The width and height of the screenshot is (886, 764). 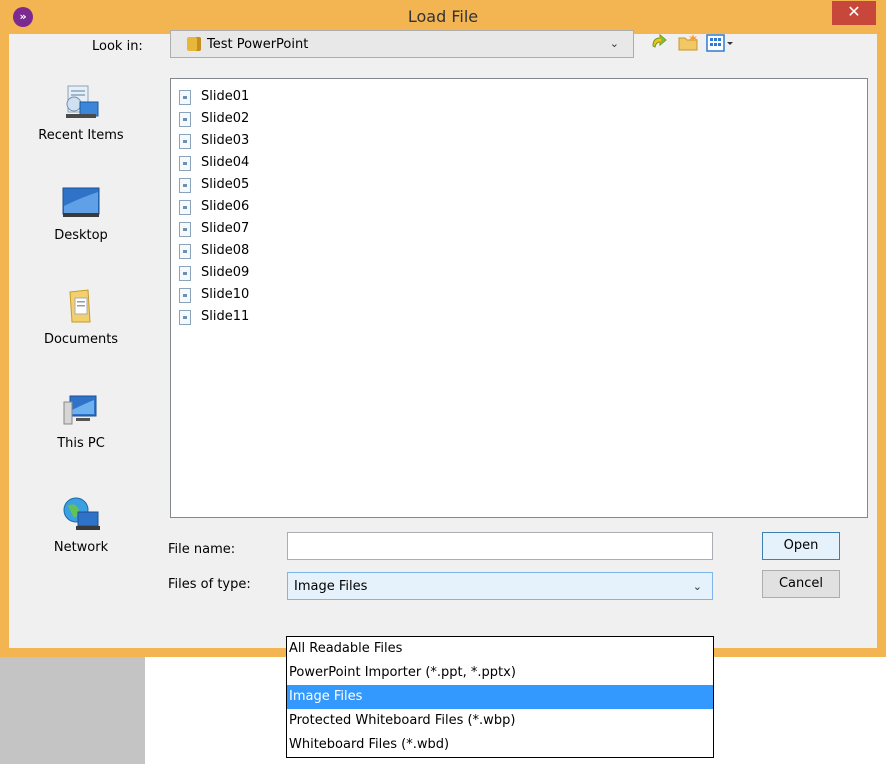 What do you see at coordinates (801, 584) in the screenshot?
I see `cancel-button: Cancel` at bounding box center [801, 584].